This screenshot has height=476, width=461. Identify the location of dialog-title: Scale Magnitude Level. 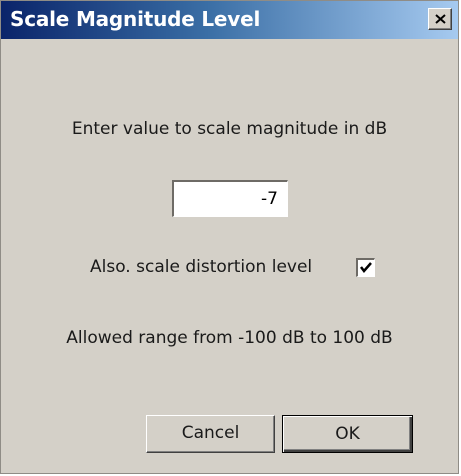
(135, 19).